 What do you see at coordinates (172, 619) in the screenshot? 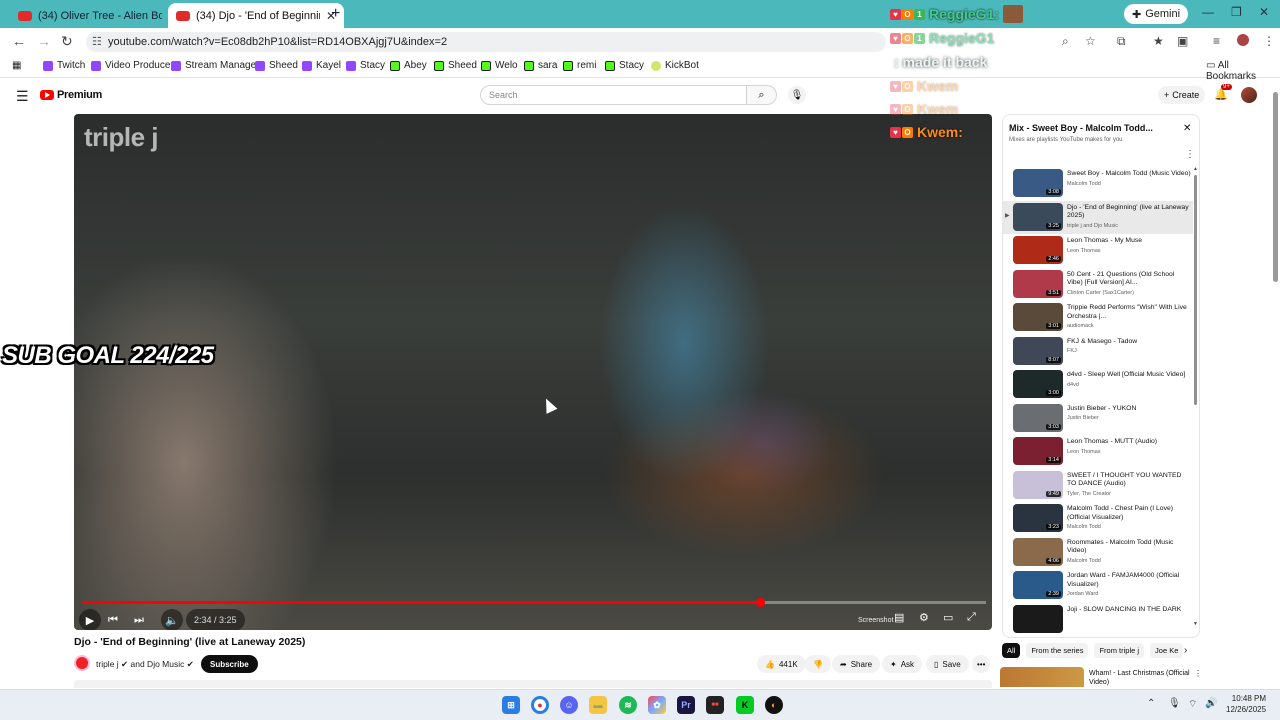
I see `volume-icon: 🔈` at bounding box center [172, 619].